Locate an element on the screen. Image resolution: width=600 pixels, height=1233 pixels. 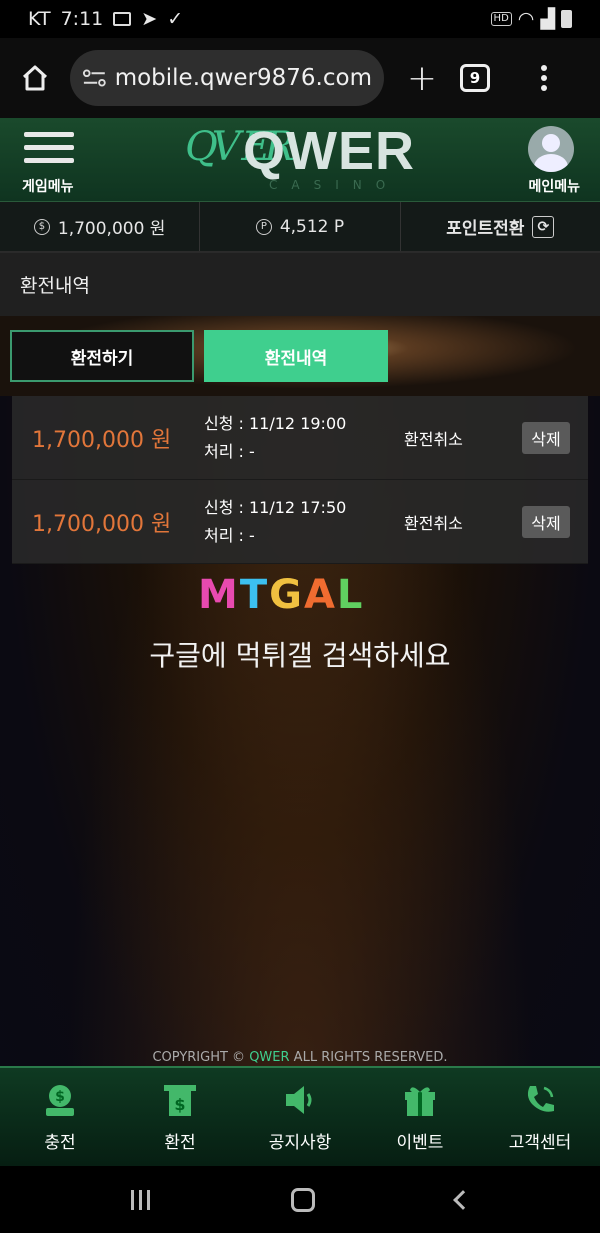
browser-toolbar: mobile.qwer9876.com + 9 is located at coordinates (300, 78).